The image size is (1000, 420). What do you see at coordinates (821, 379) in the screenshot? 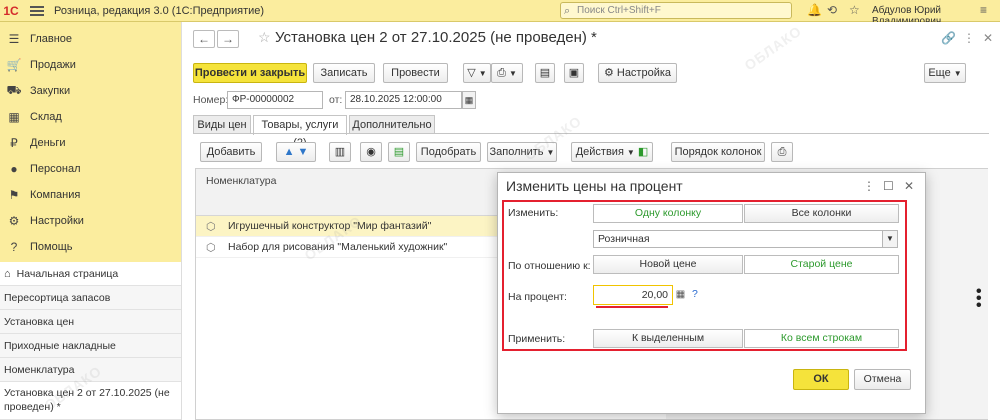
I see `ok-button: ОК` at bounding box center [821, 379].